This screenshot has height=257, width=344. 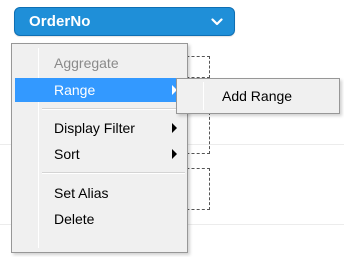 I want to click on menu-item-label: Set Alias, so click(x=81, y=193).